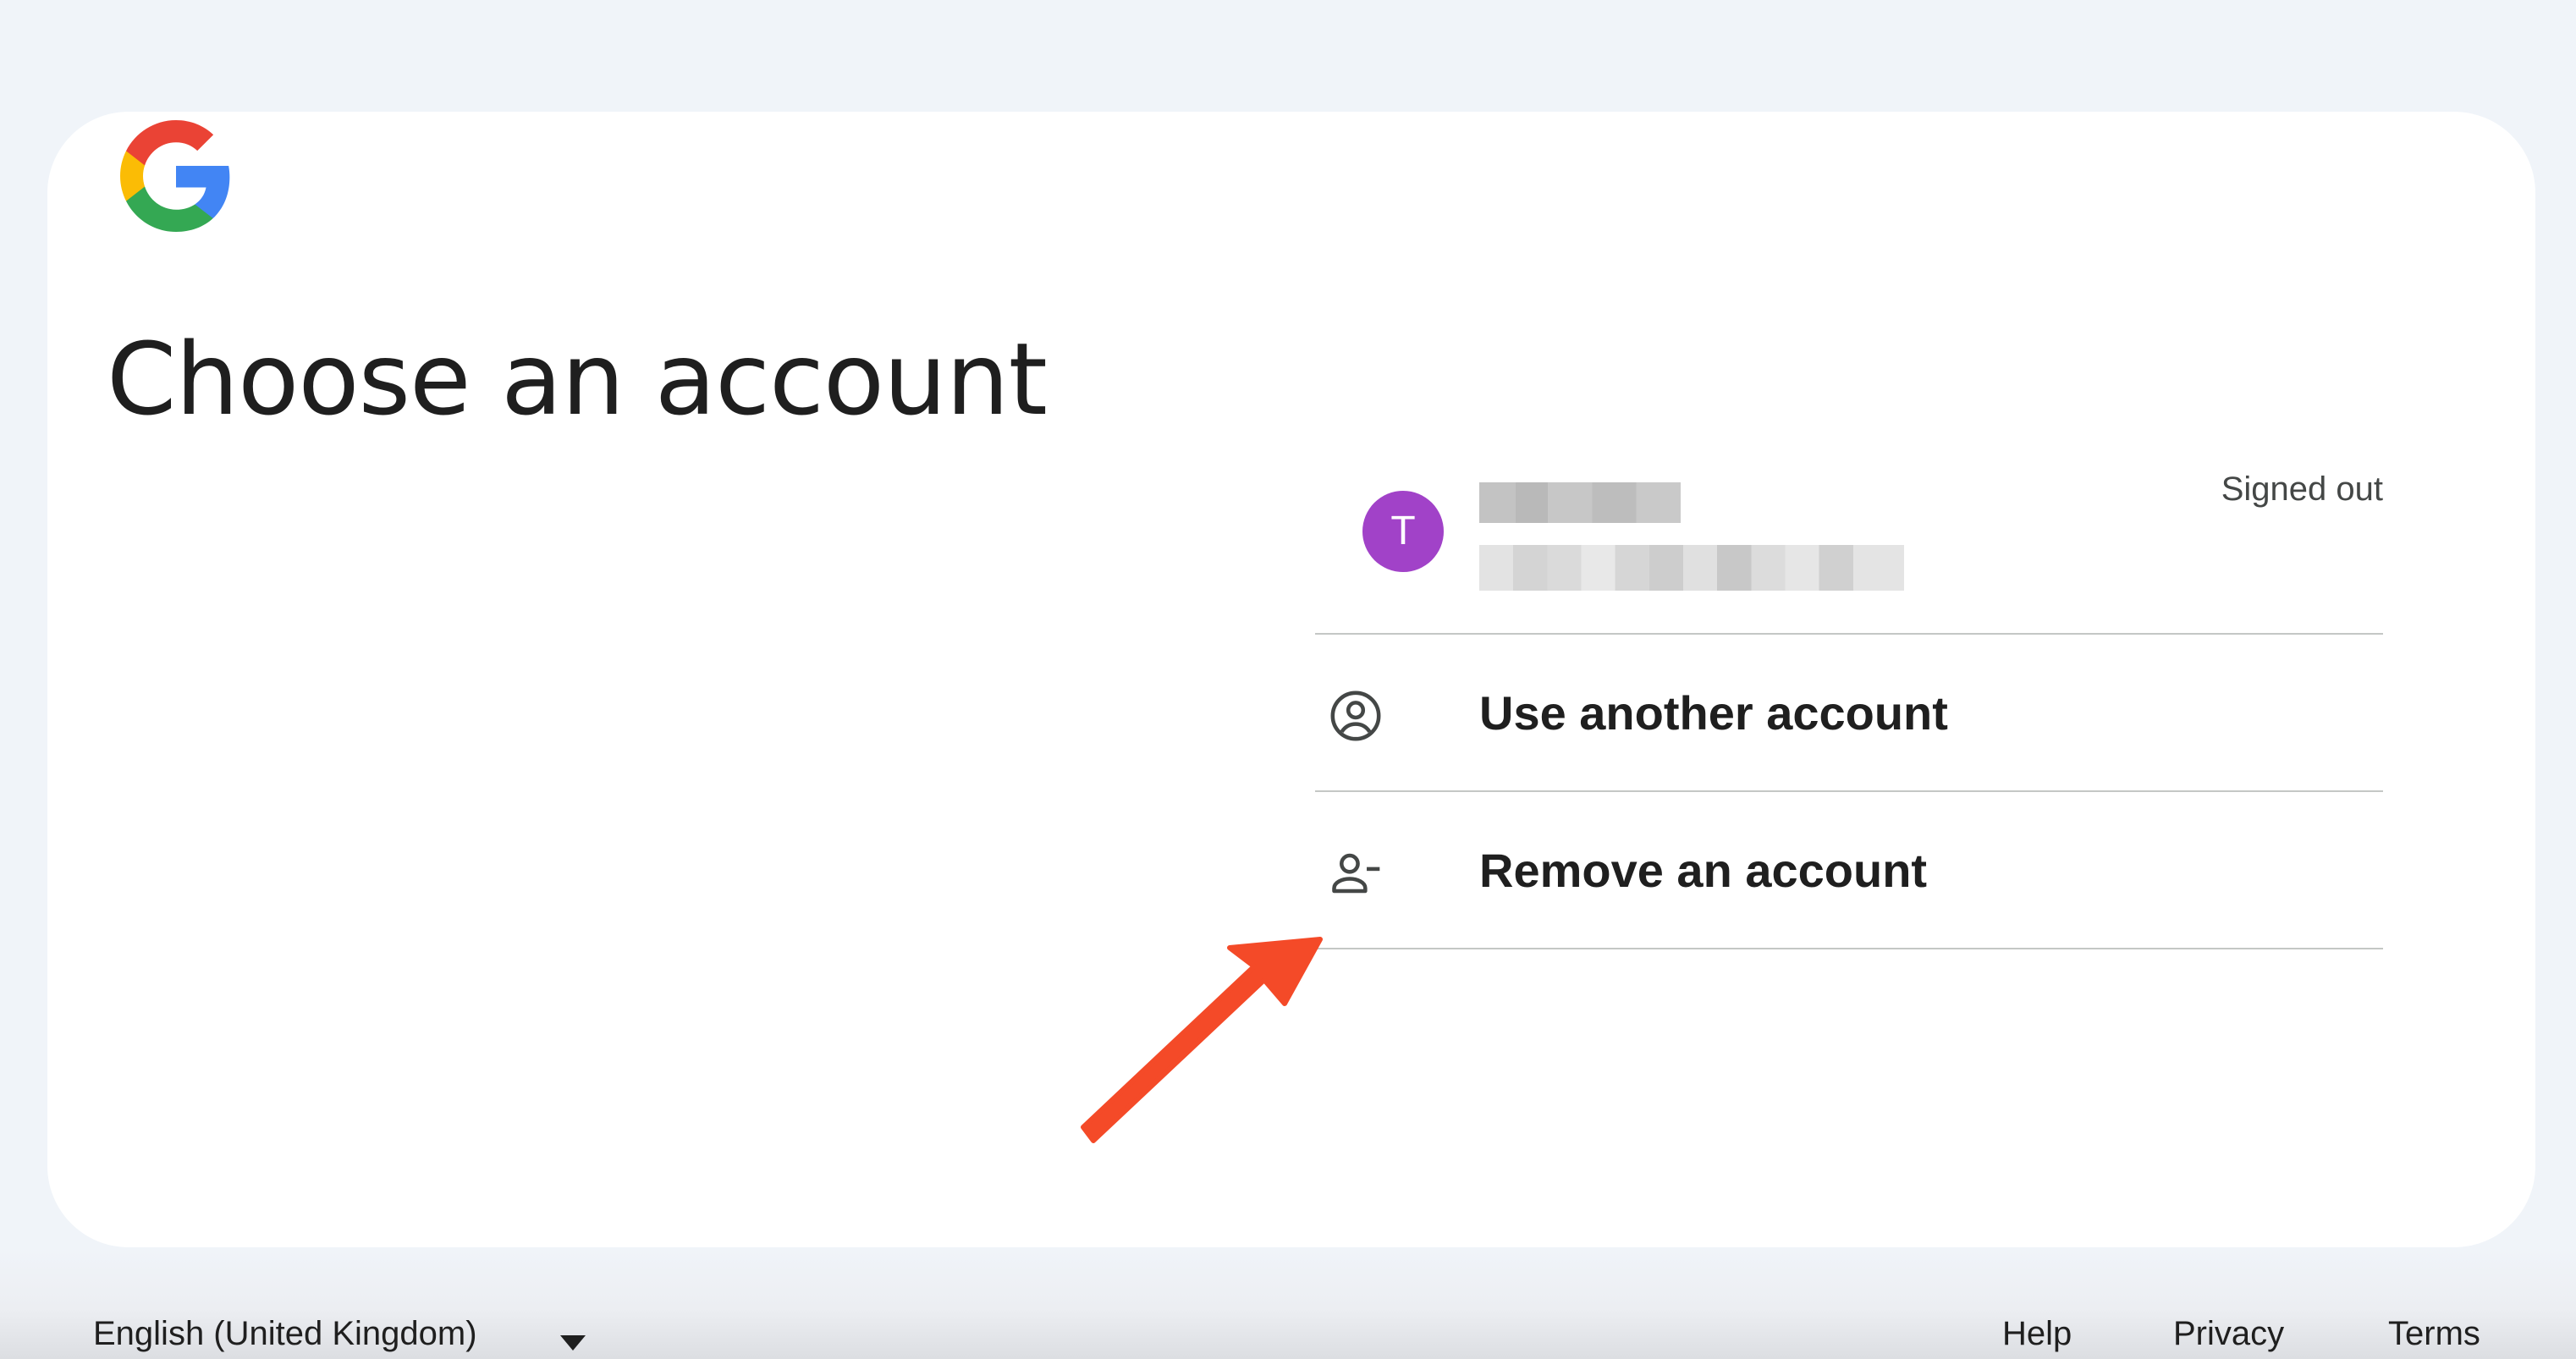 This screenshot has height=1359, width=2576. I want to click on avatar: T, so click(1403, 531).